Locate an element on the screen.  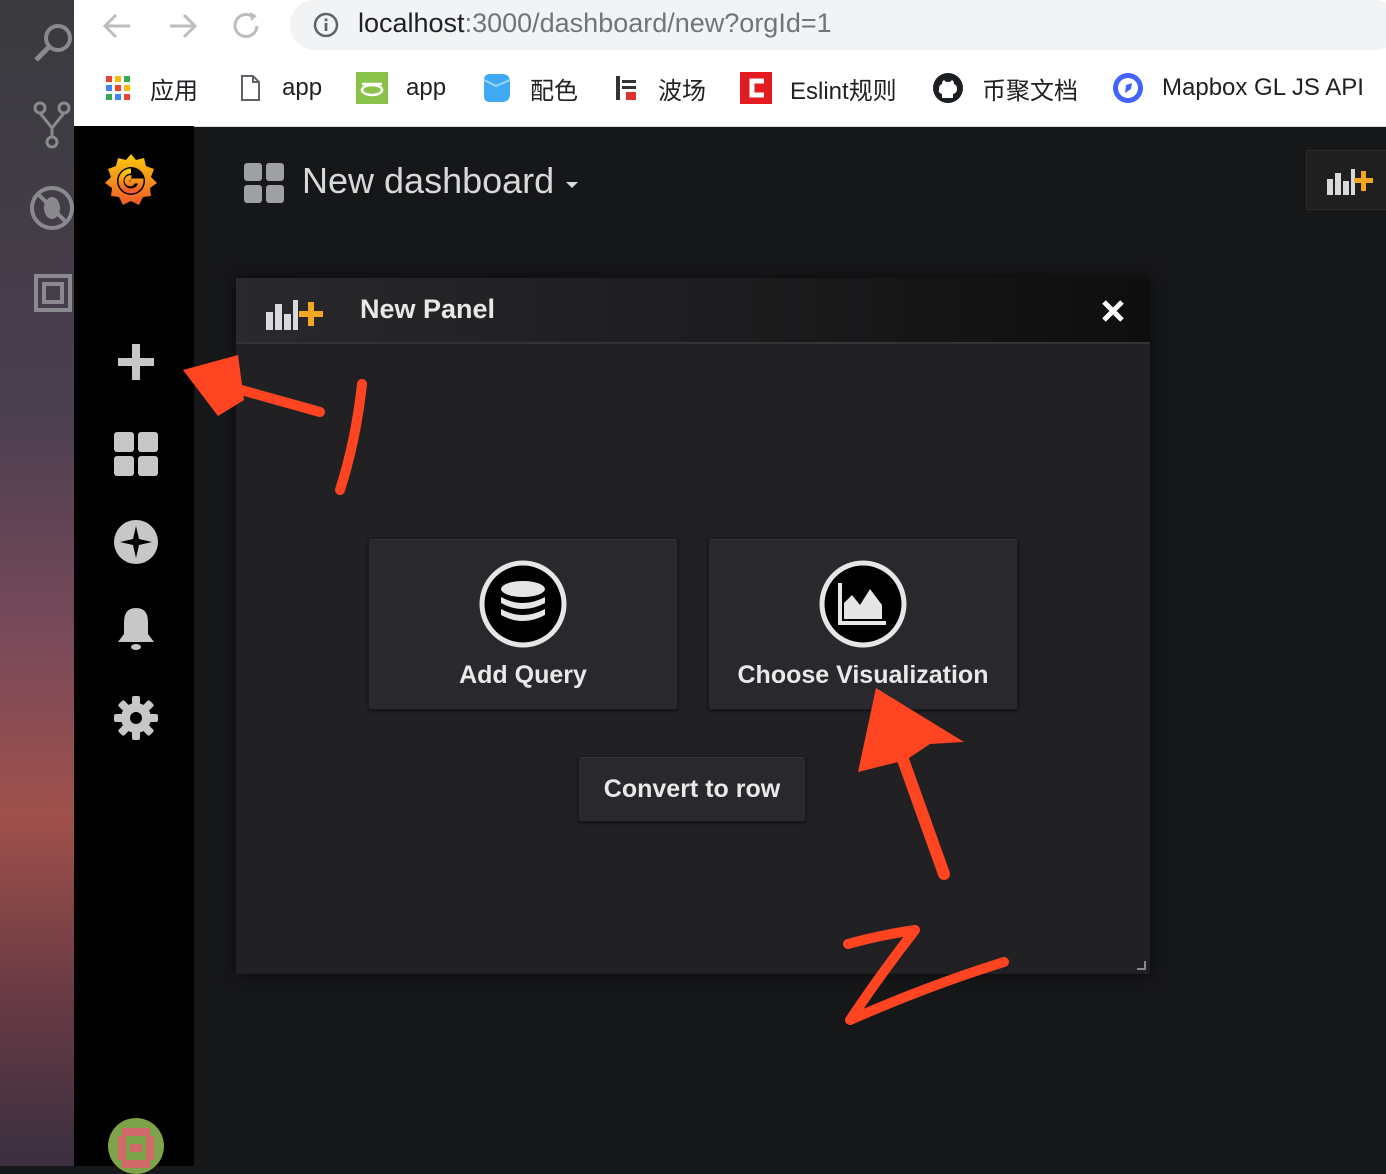
bookmark-mapbox: Mapbox GL JS API is located at coordinates (1238, 88).